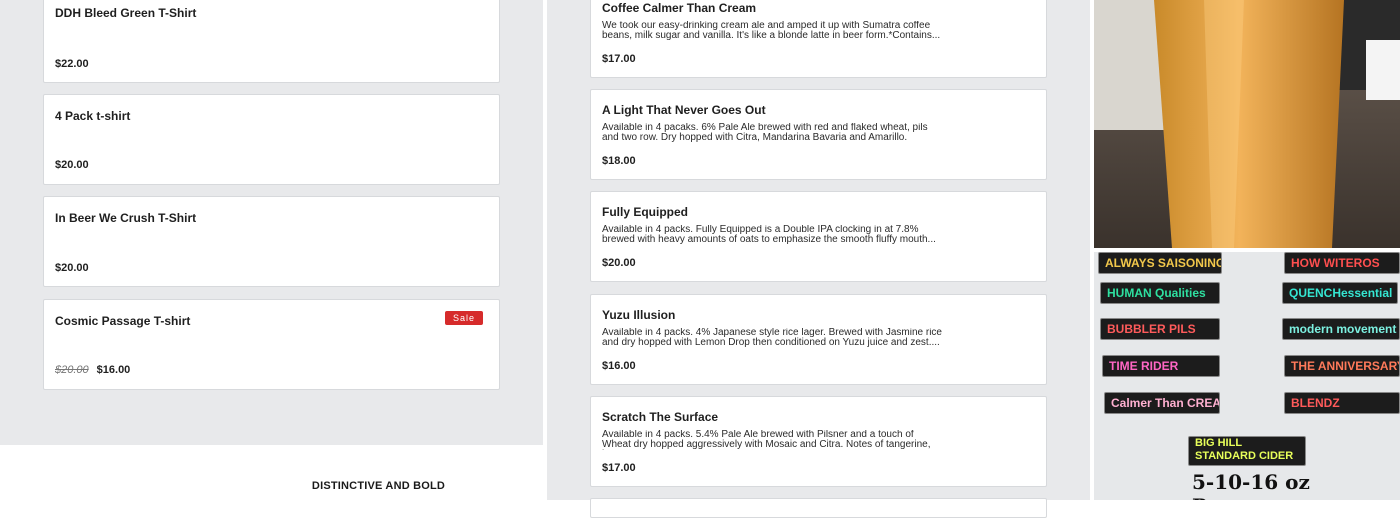  What do you see at coordinates (619, 161) in the screenshot?
I see `product-price: $18.00` at bounding box center [619, 161].